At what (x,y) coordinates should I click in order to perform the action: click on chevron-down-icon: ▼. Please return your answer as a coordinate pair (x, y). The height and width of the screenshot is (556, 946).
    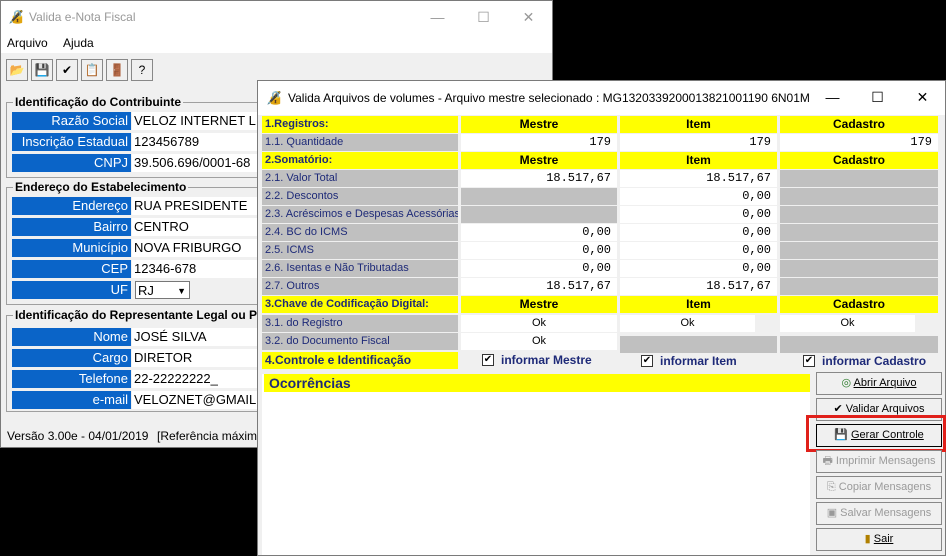
    Looking at the image, I should click on (181, 291).